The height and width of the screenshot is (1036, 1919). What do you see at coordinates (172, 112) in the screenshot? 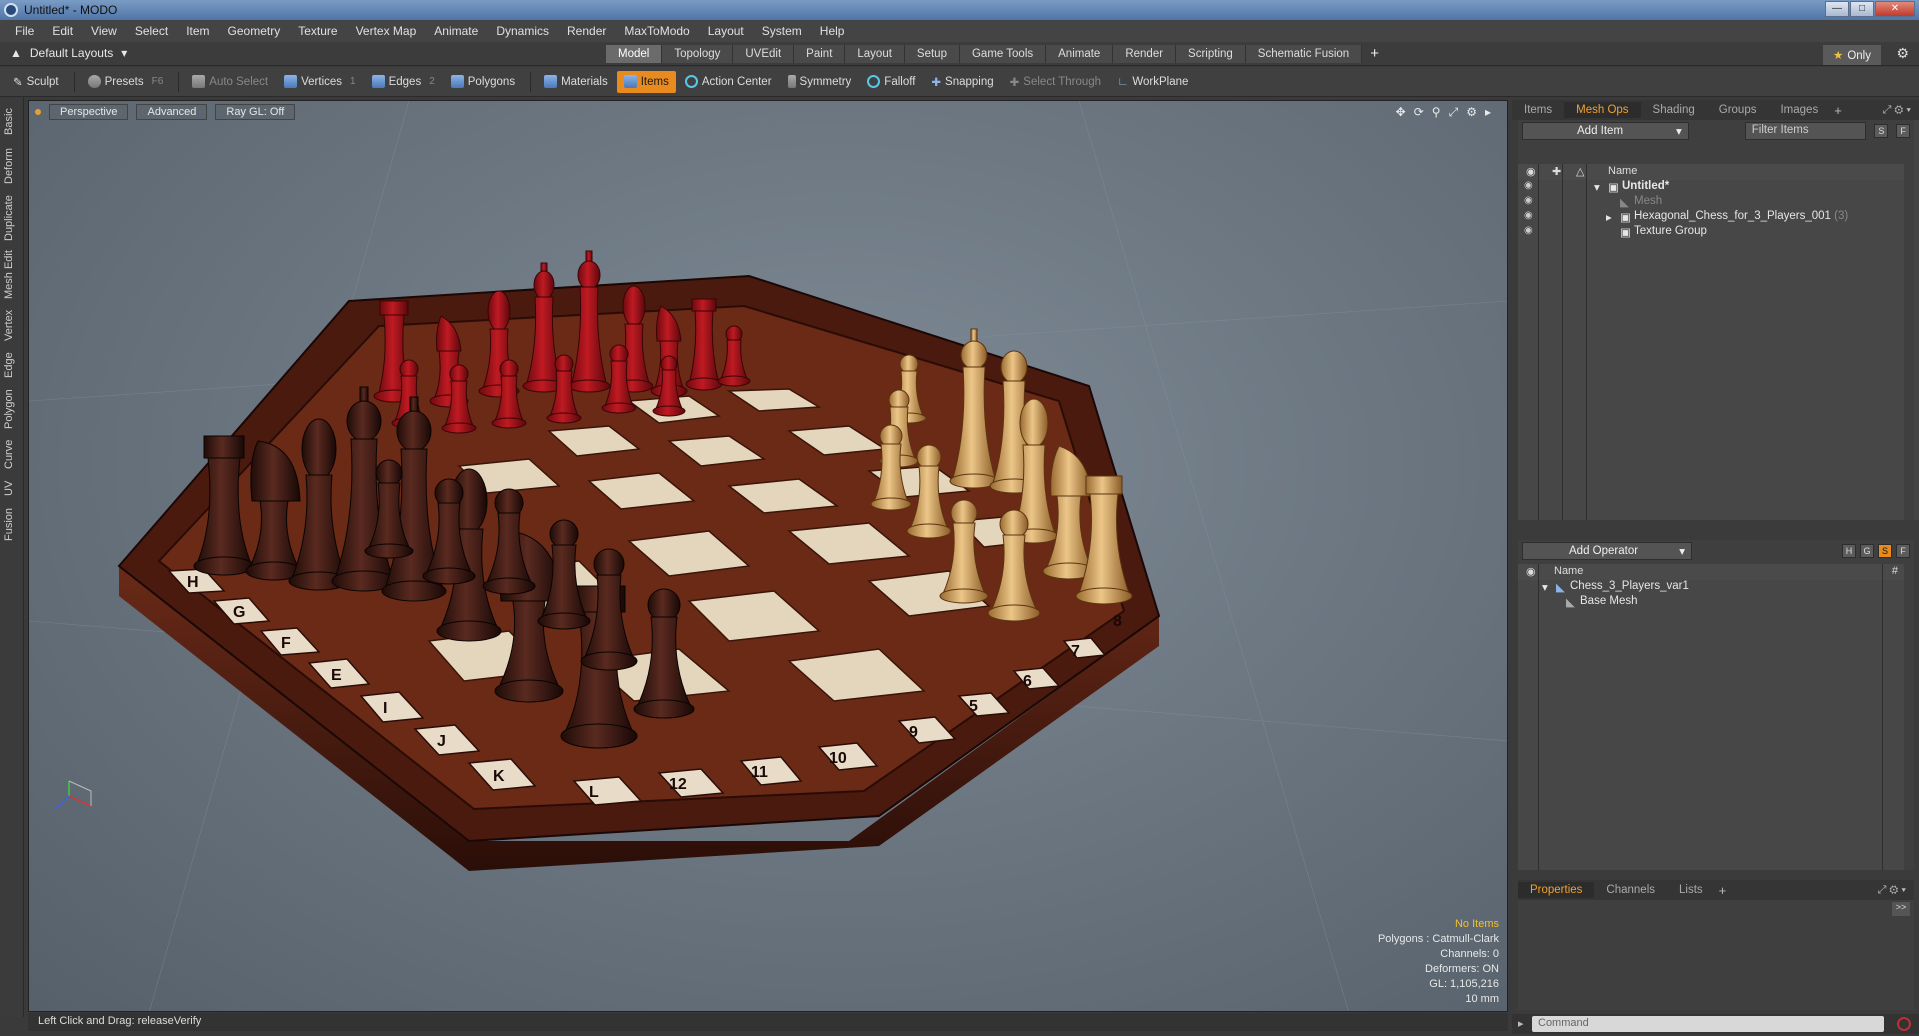
I see `shading-mode-button: Advanced` at bounding box center [172, 112].